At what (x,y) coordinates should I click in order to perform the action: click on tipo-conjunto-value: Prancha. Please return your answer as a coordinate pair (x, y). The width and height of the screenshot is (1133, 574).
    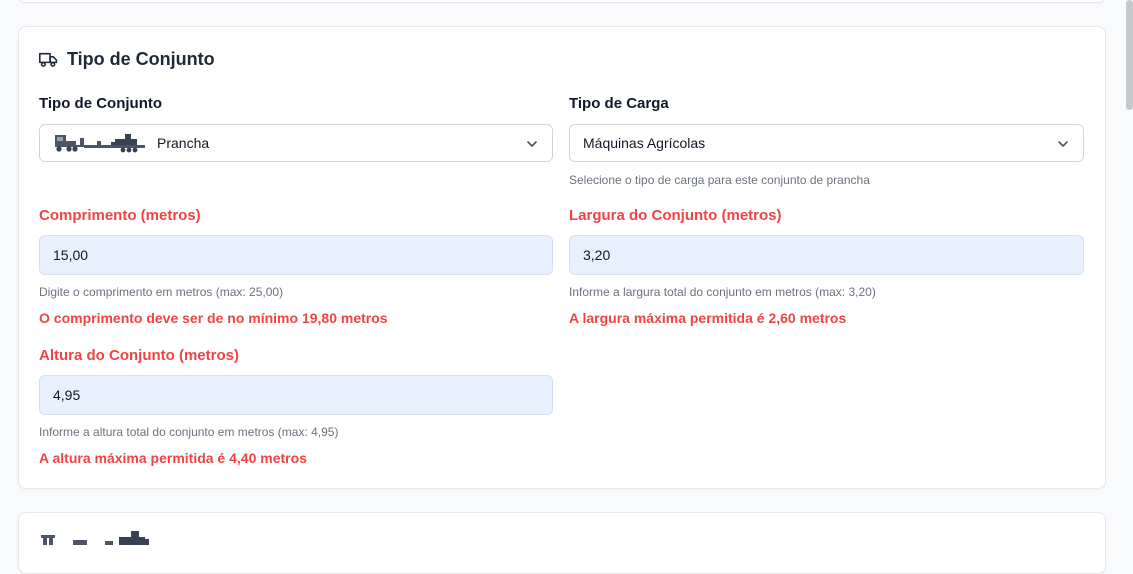
    Looking at the image, I should click on (183, 143).